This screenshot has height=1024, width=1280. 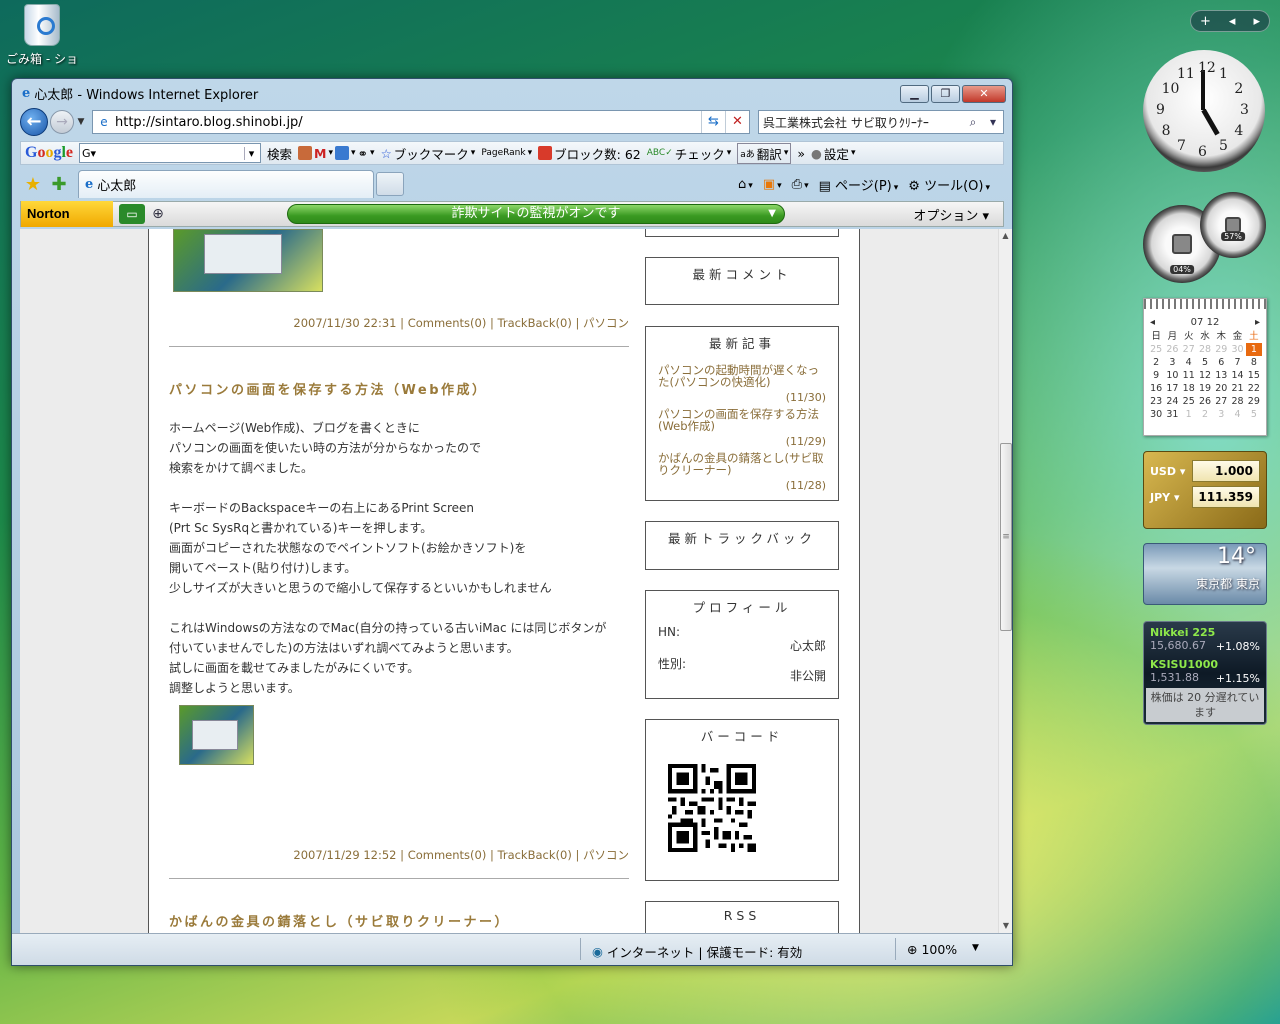 I want to click on news-icon, so click(x=305, y=153).